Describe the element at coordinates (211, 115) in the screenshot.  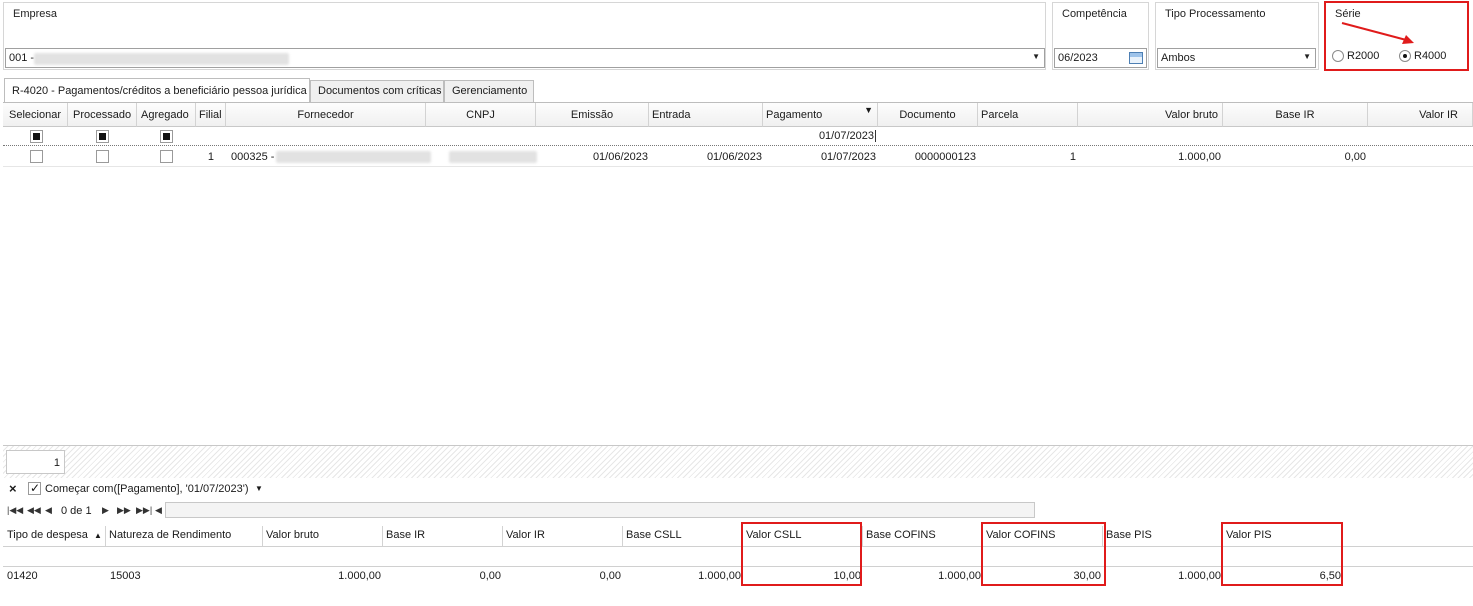
I see `col-filial: Filial` at that location.